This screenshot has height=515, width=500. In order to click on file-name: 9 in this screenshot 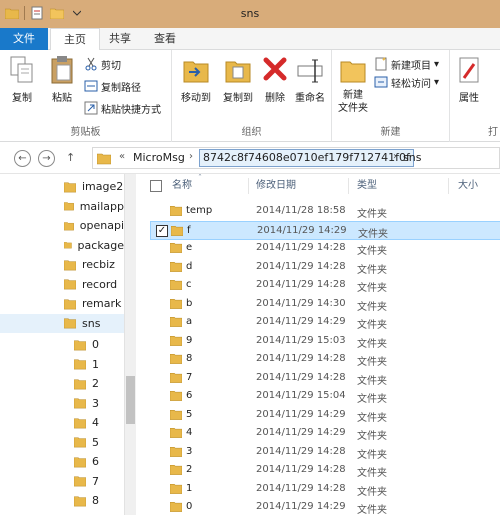, I will do `click(189, 340)`.